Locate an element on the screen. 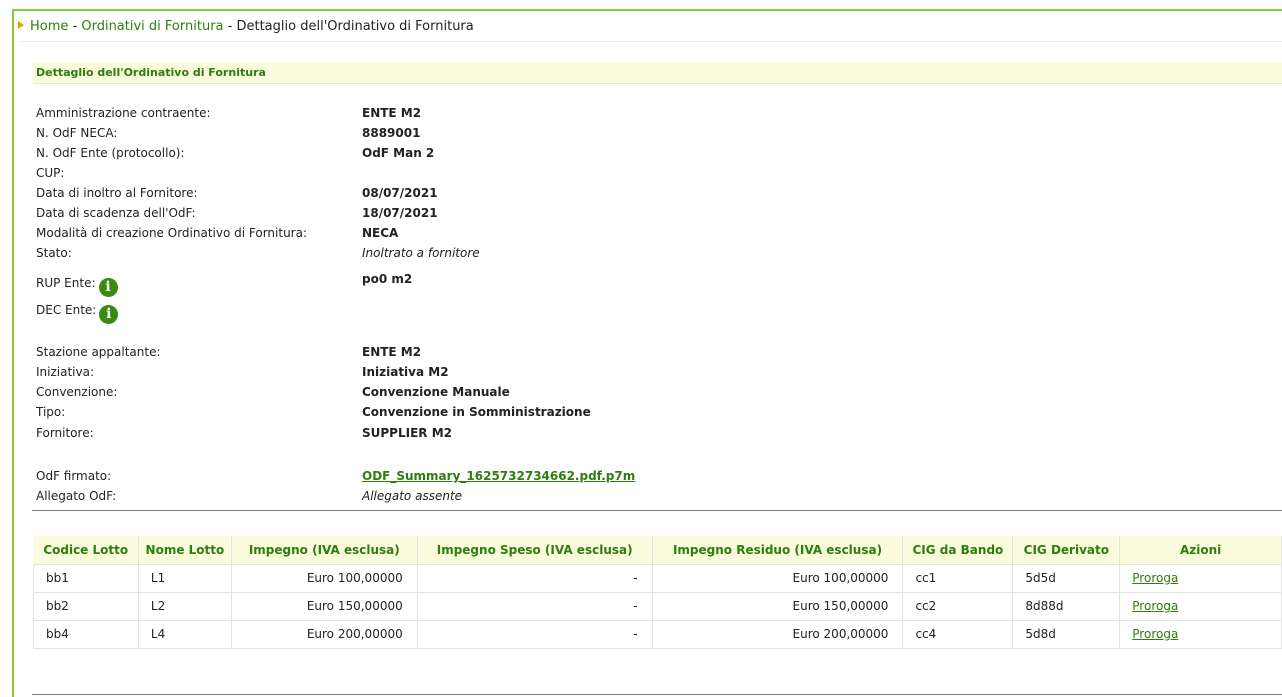 Image resolution: width=1282 pixels, height=697 pixels. detail-value: 18/07/2021 is located at coordinates (400, 213).